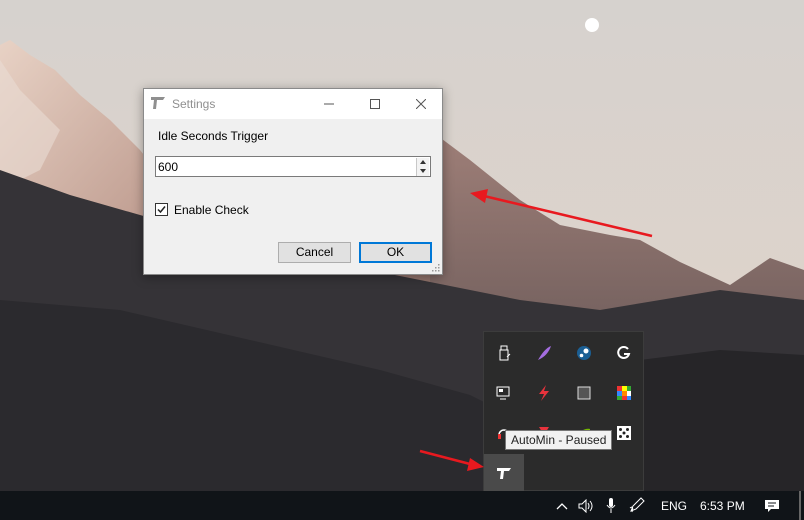 The width and height of the screenshot is (804, 520). What do you see at coordinates (293, 104) in the screenshot?
I see `title-bar: Settings` at bounding box center [293, 104].